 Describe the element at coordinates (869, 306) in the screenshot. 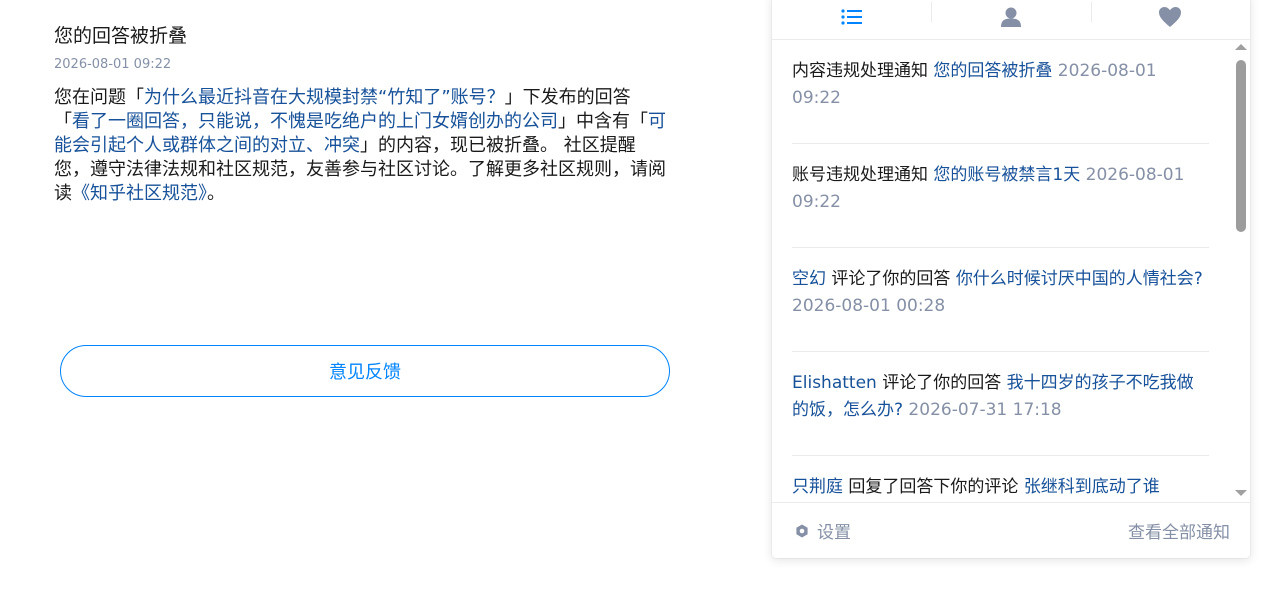

I see `notification-time: 2026-08-01 00:28` at that location.